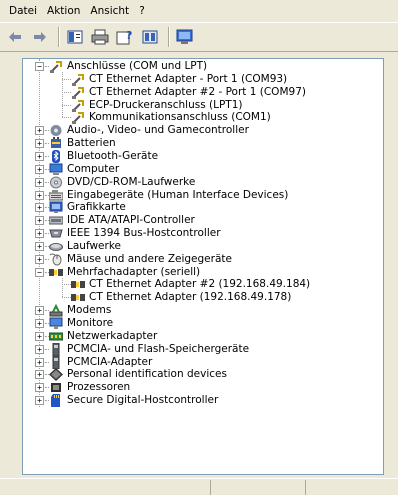  What do you see at coordinates (105, 487) in the screenshot?
I see `status-panel-main` at bounding box center [105, 487].